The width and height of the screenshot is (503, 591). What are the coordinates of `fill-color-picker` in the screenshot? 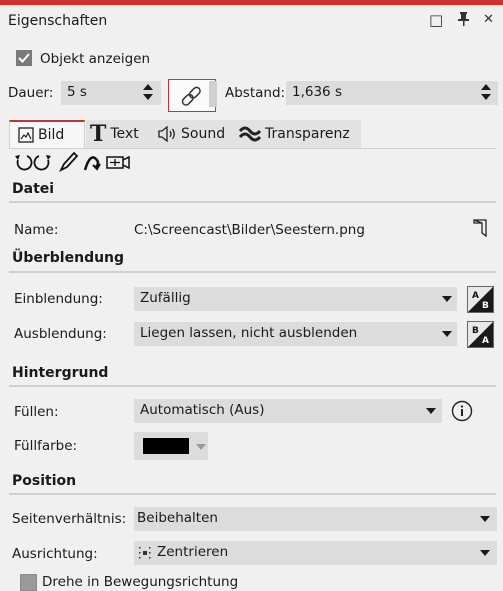 It's located at (171, 446).